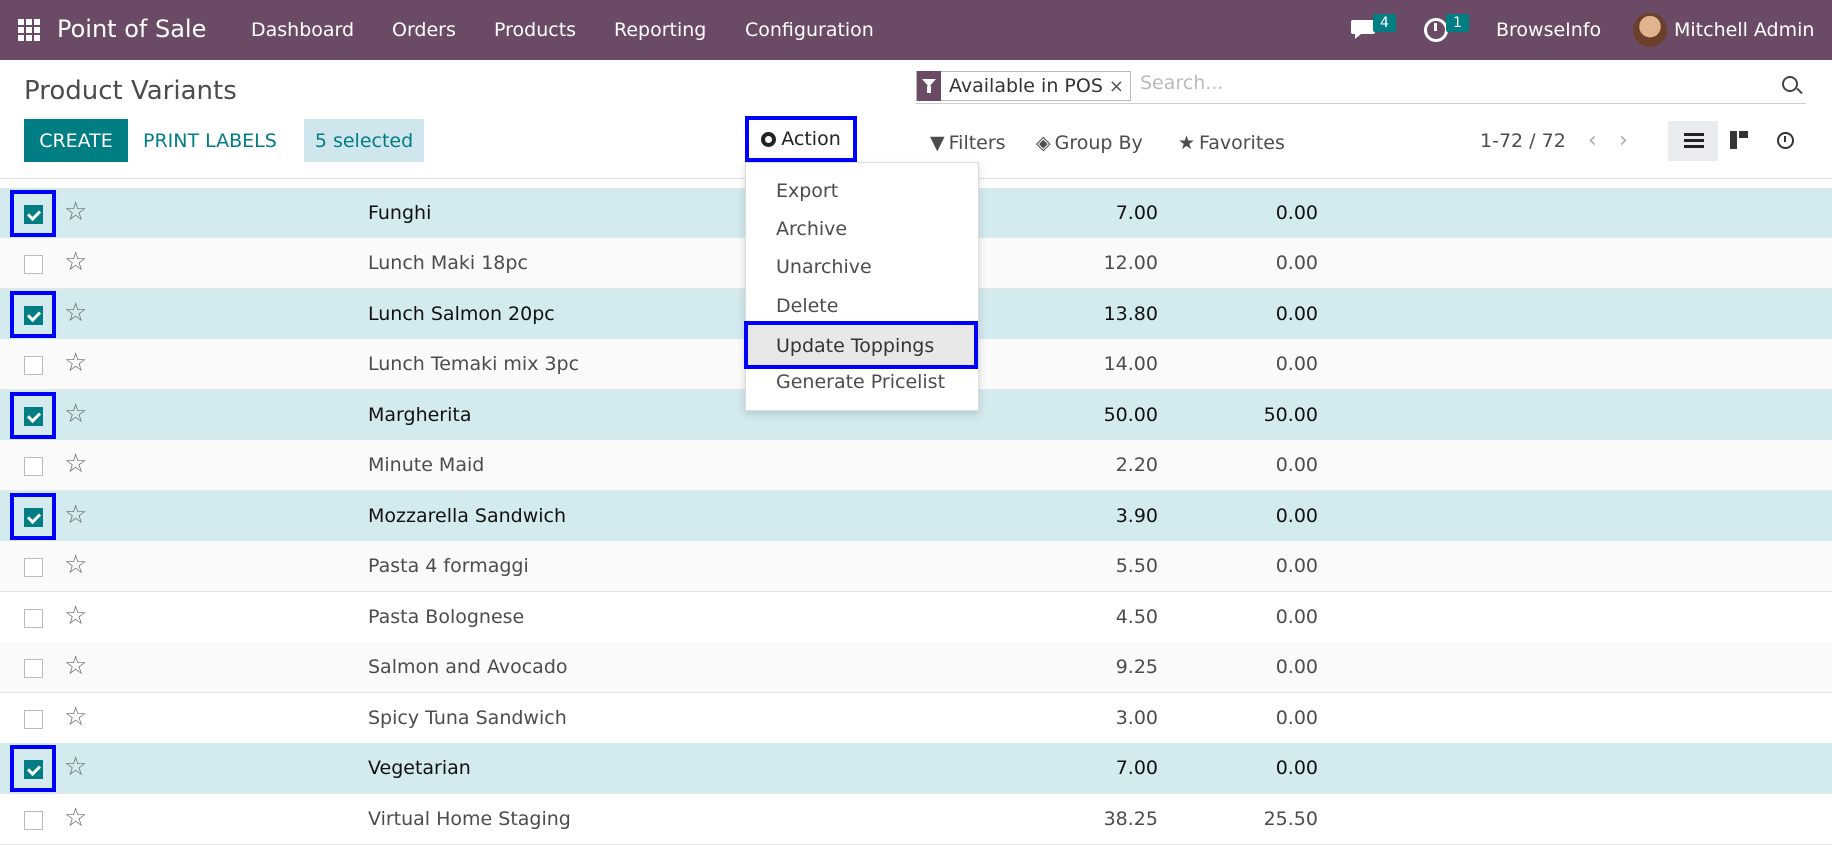  I want to click on sales-price: 9.25, so click(1136, 667).